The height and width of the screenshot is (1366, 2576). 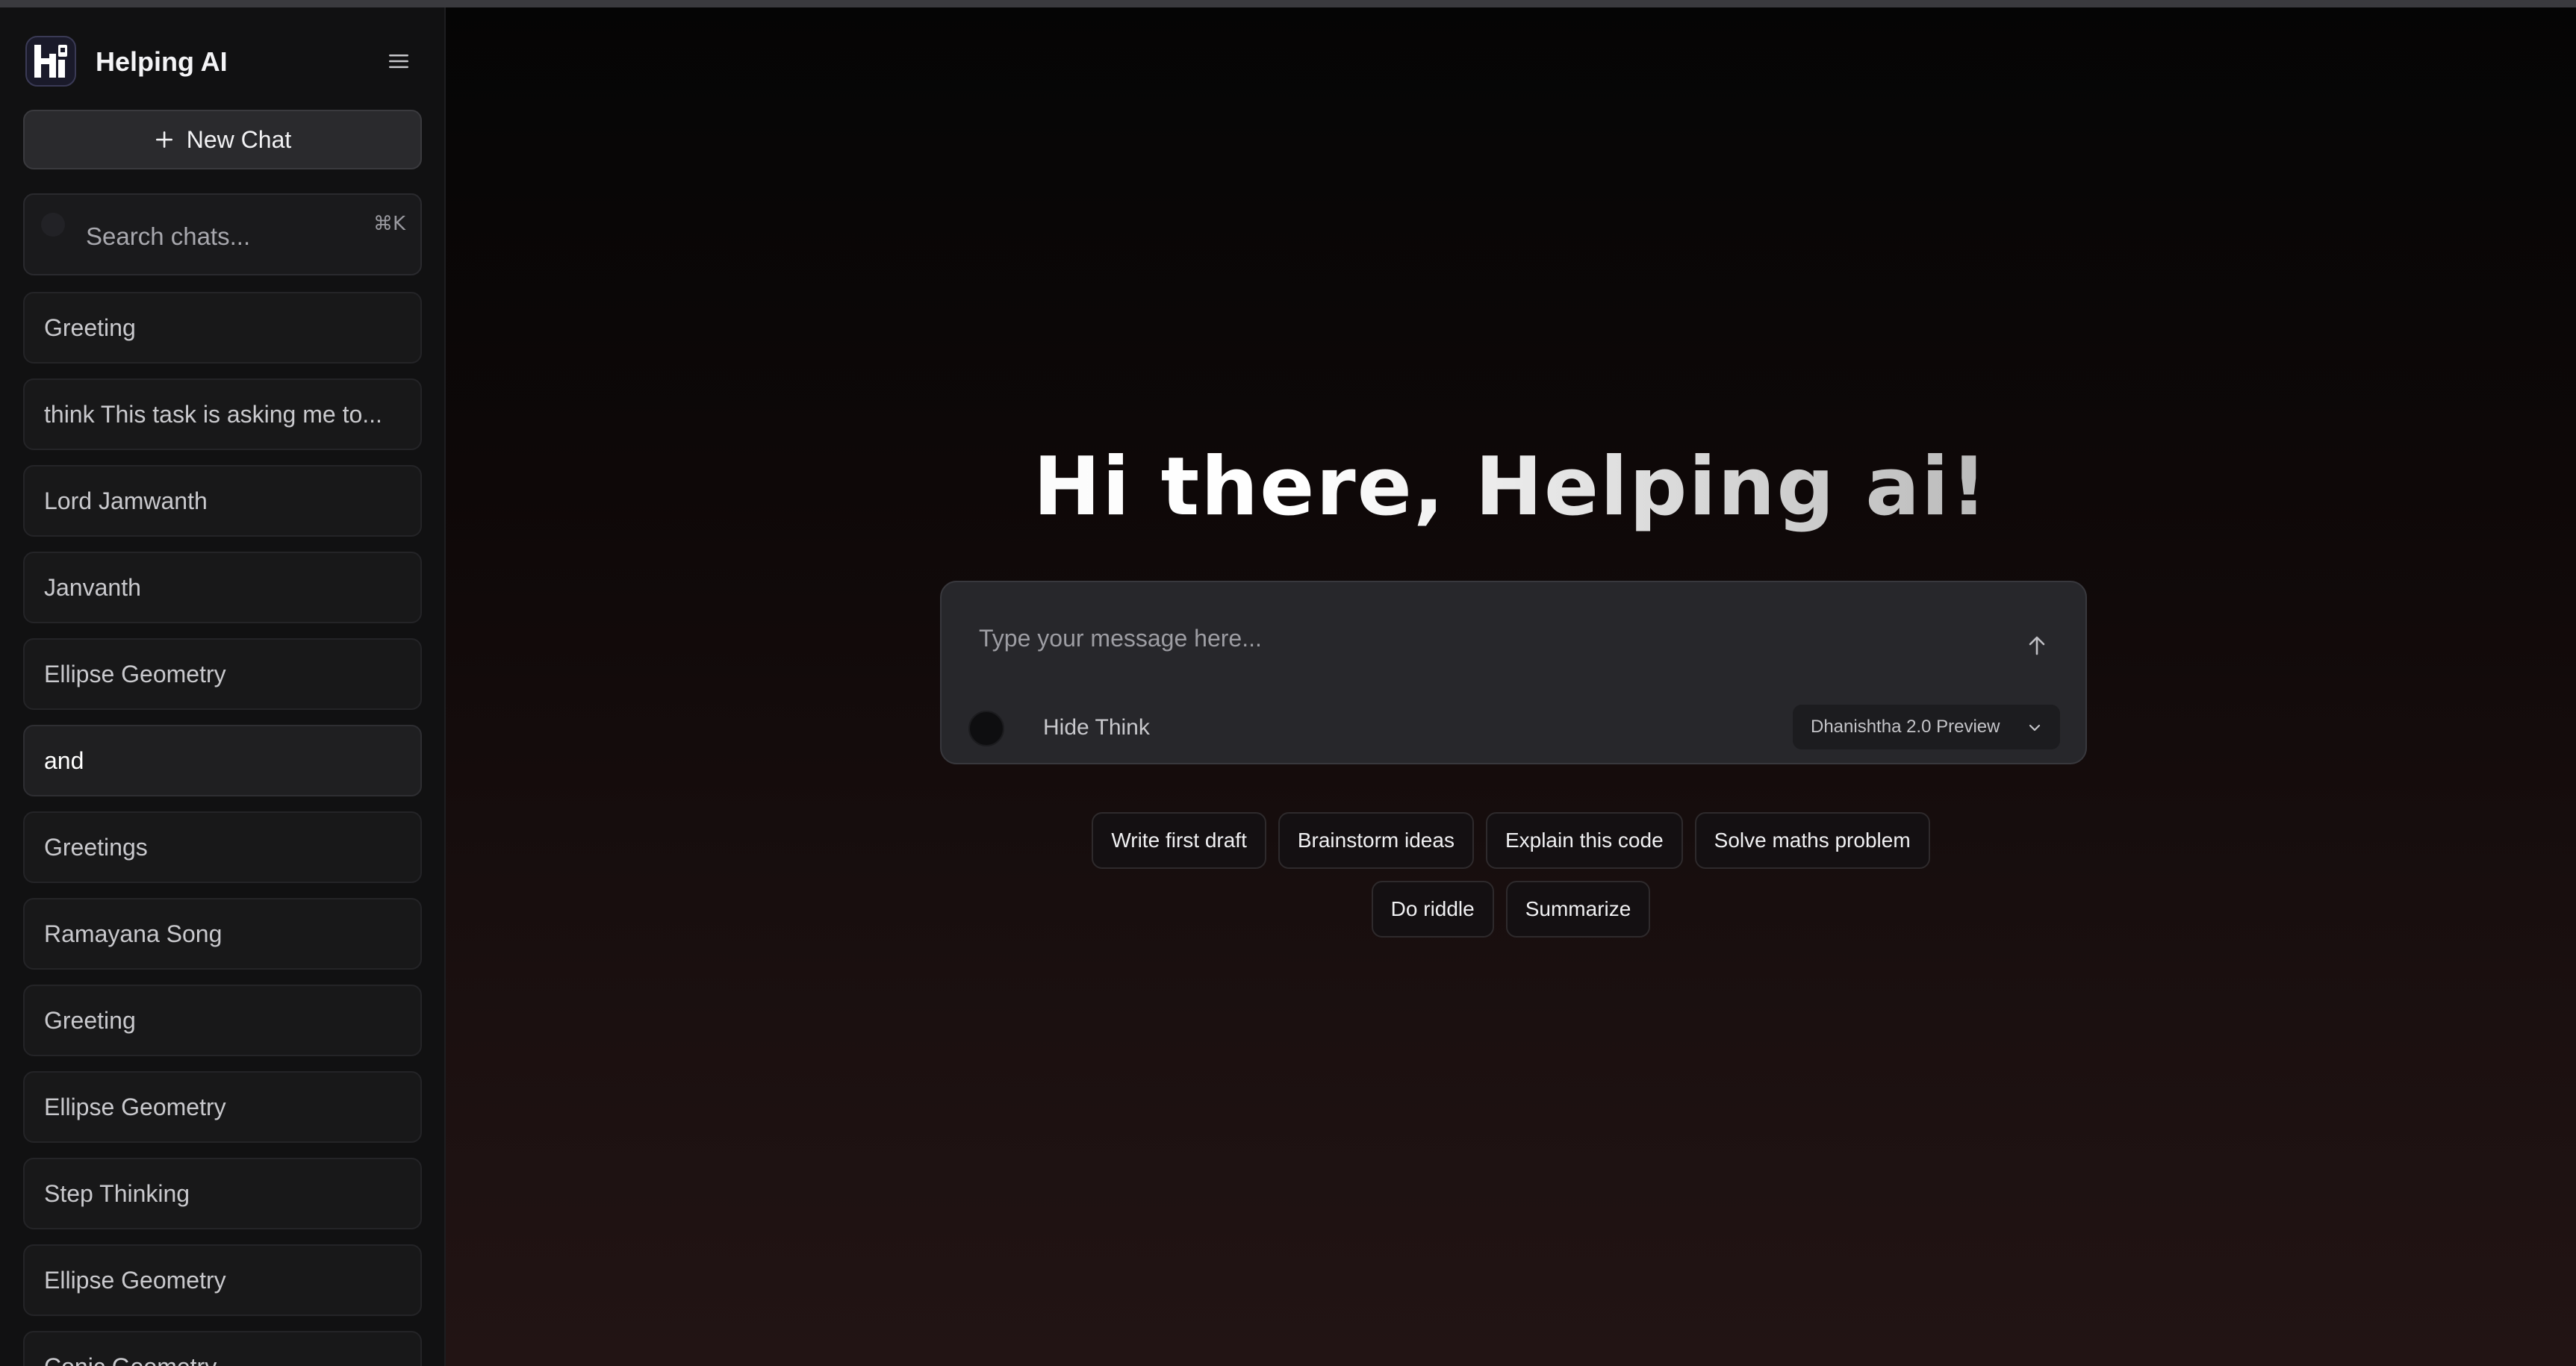 I want to click on app-logo, so click(x=50, y=62).